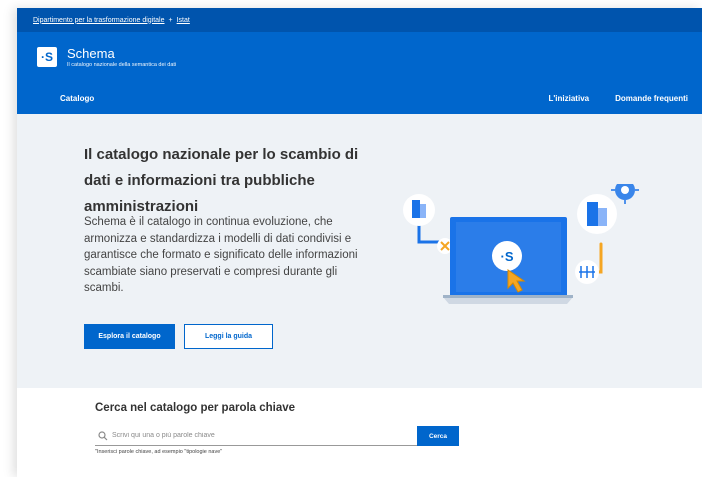 The width and height of the screenshot is (702, 477). Describe the element at coordinates (359, 98) in the screenshot. I see `main-nav: Catalogo L'iniziativa Domande frequenti` at that location.